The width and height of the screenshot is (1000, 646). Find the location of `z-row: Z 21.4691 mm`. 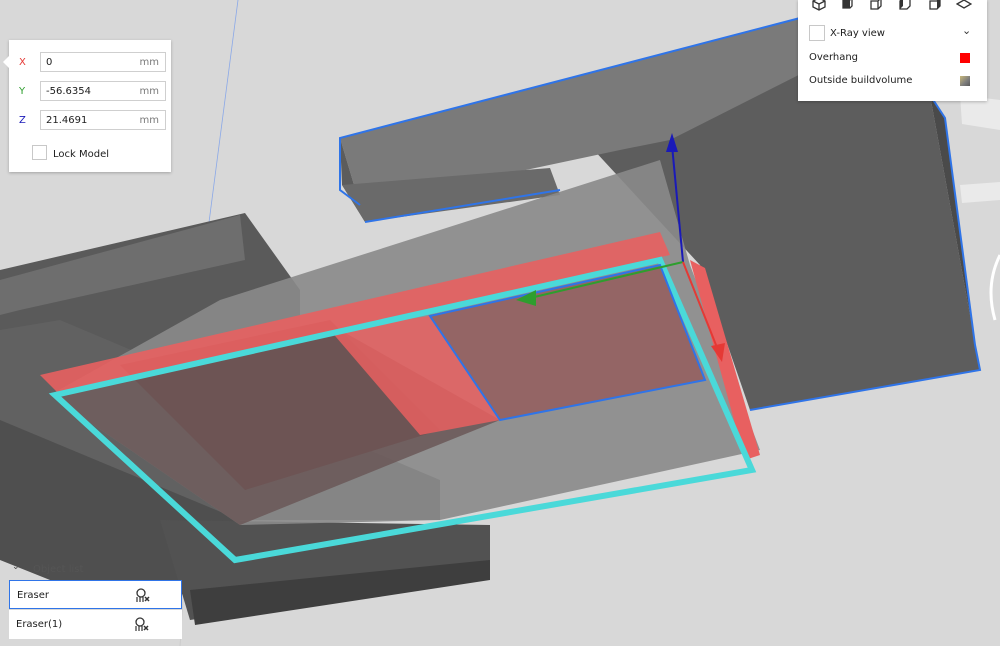

z-row: Z 21.4691 mm is located at coordinates (92, 121).